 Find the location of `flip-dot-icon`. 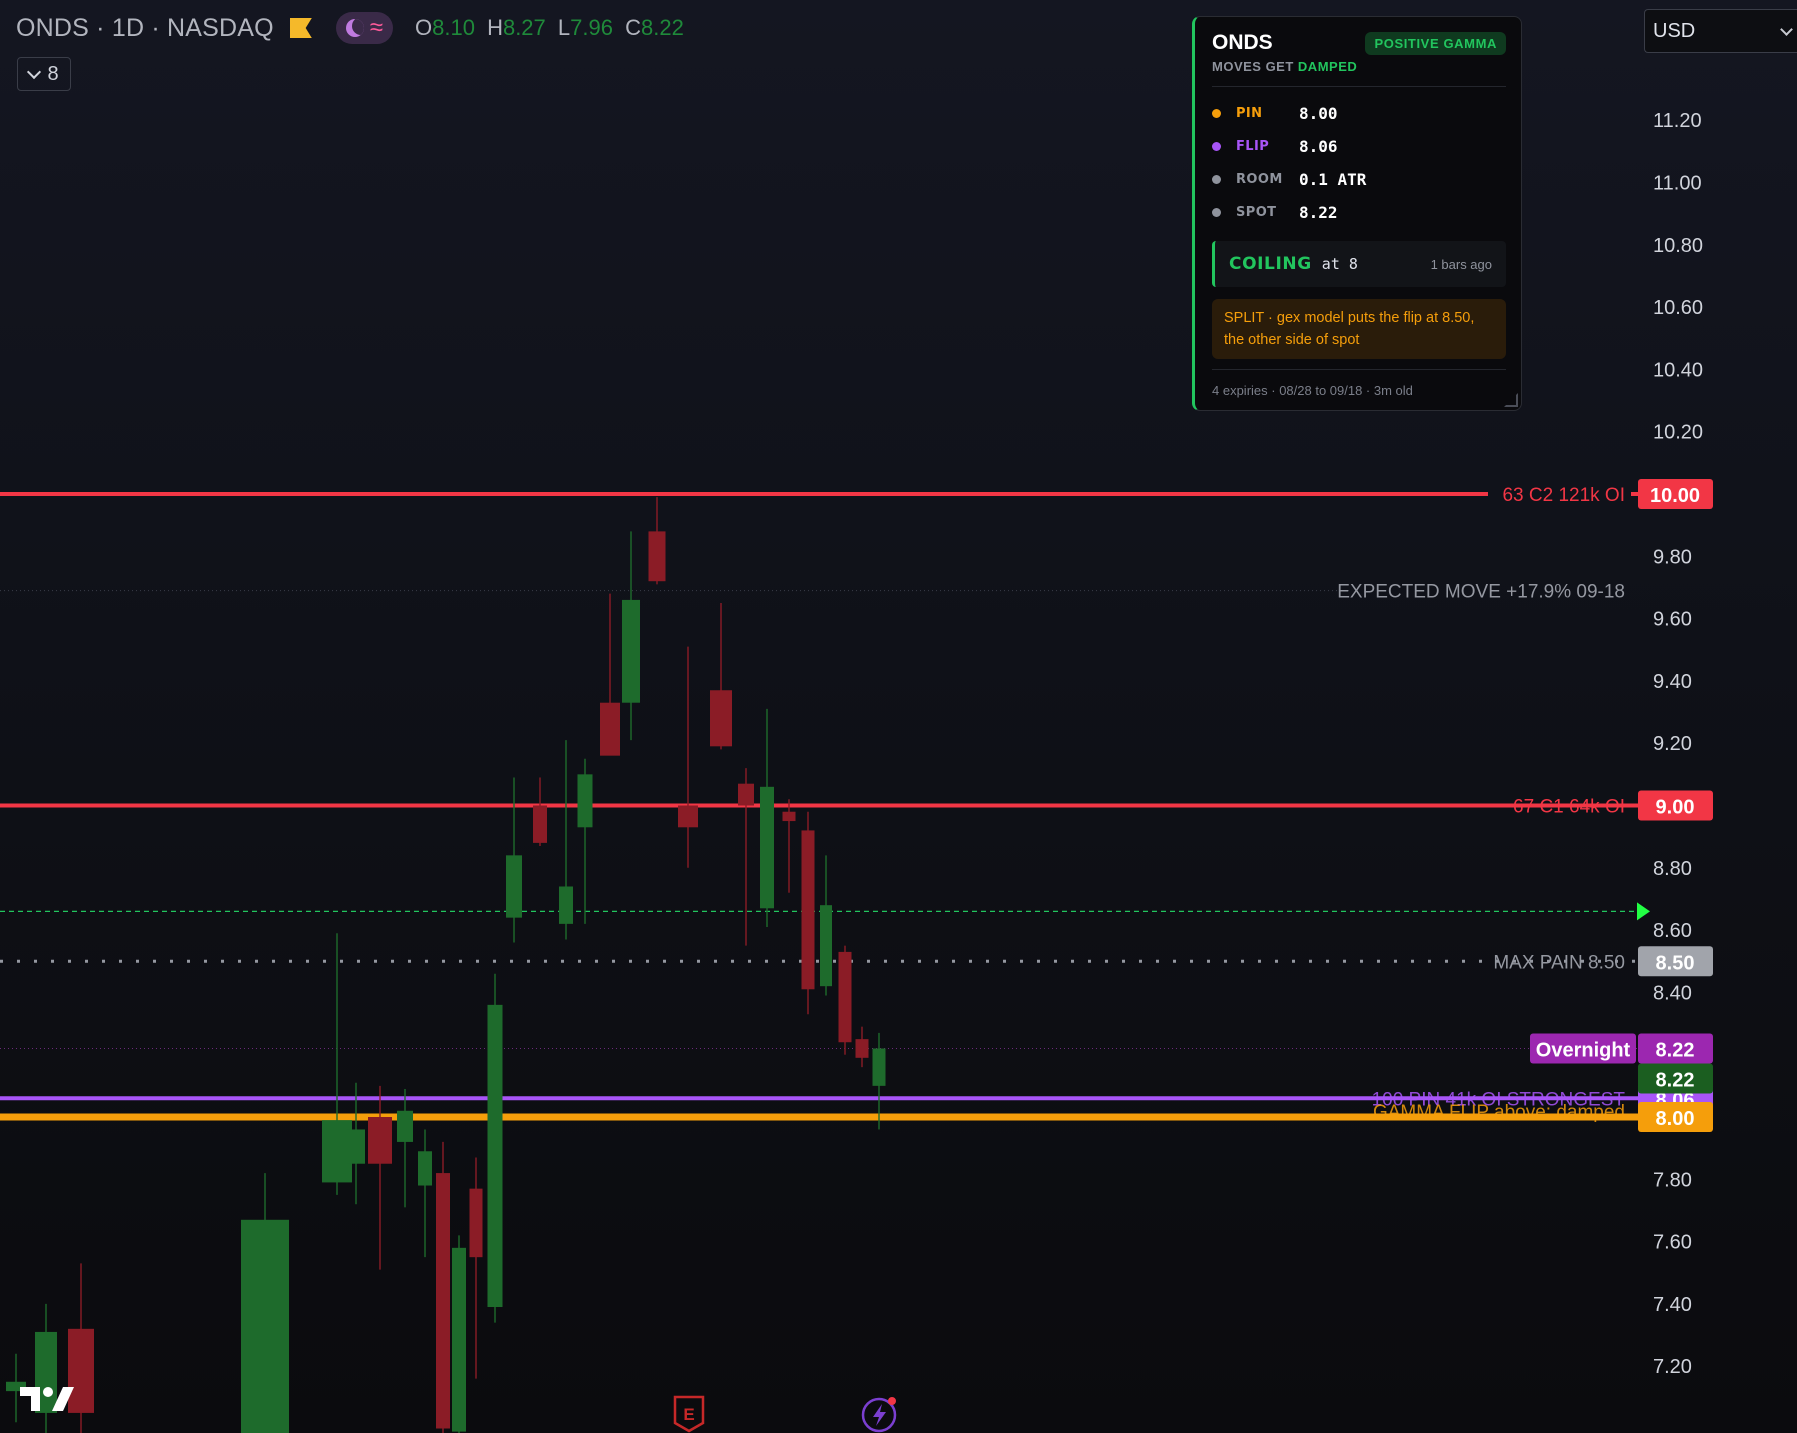

flip-dot-icon is located at coordinates (1216, 146).